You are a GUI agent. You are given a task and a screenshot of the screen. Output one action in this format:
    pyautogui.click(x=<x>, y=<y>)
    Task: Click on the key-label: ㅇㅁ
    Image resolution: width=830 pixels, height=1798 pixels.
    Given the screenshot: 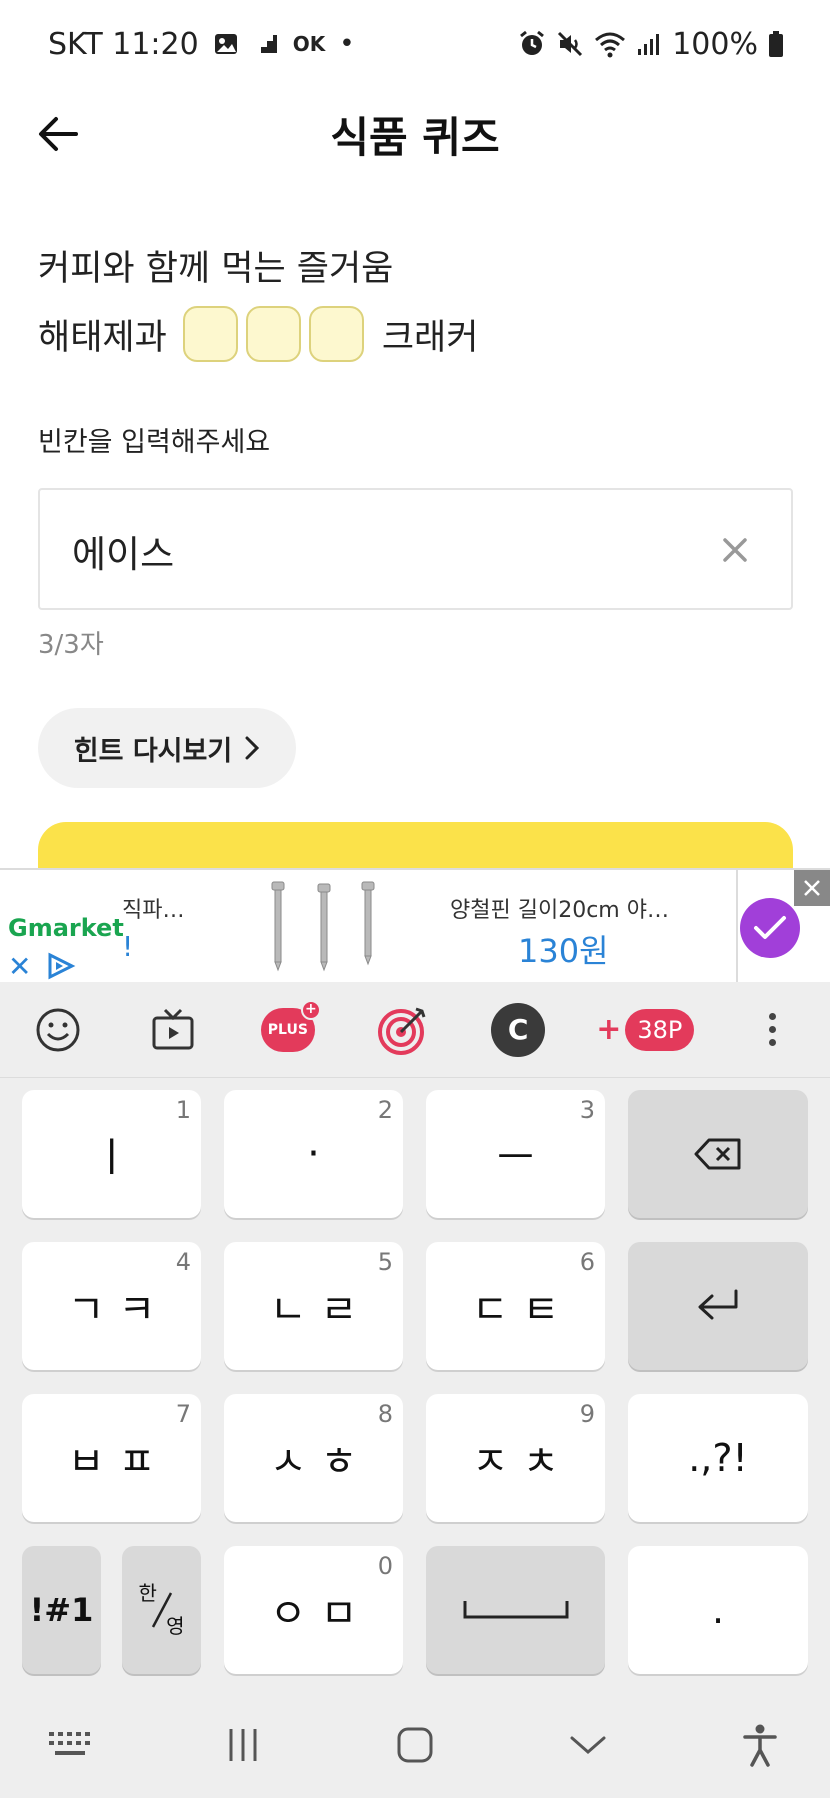 What is the action you would take?
    pyautogui.click(x=320, y=1614)
    